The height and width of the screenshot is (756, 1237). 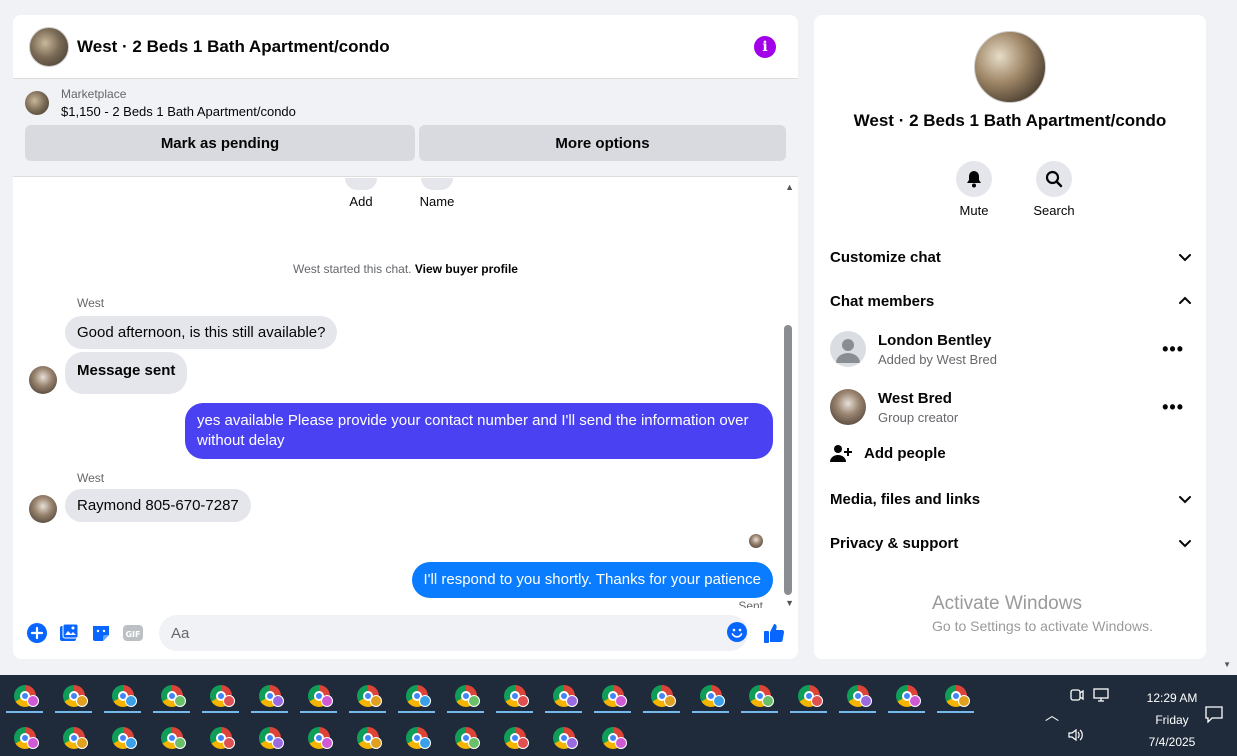 What do you see at coordinates (788, 460) in the screenshot?
I see `message-scrollbar` at bounding box center [788, 460].